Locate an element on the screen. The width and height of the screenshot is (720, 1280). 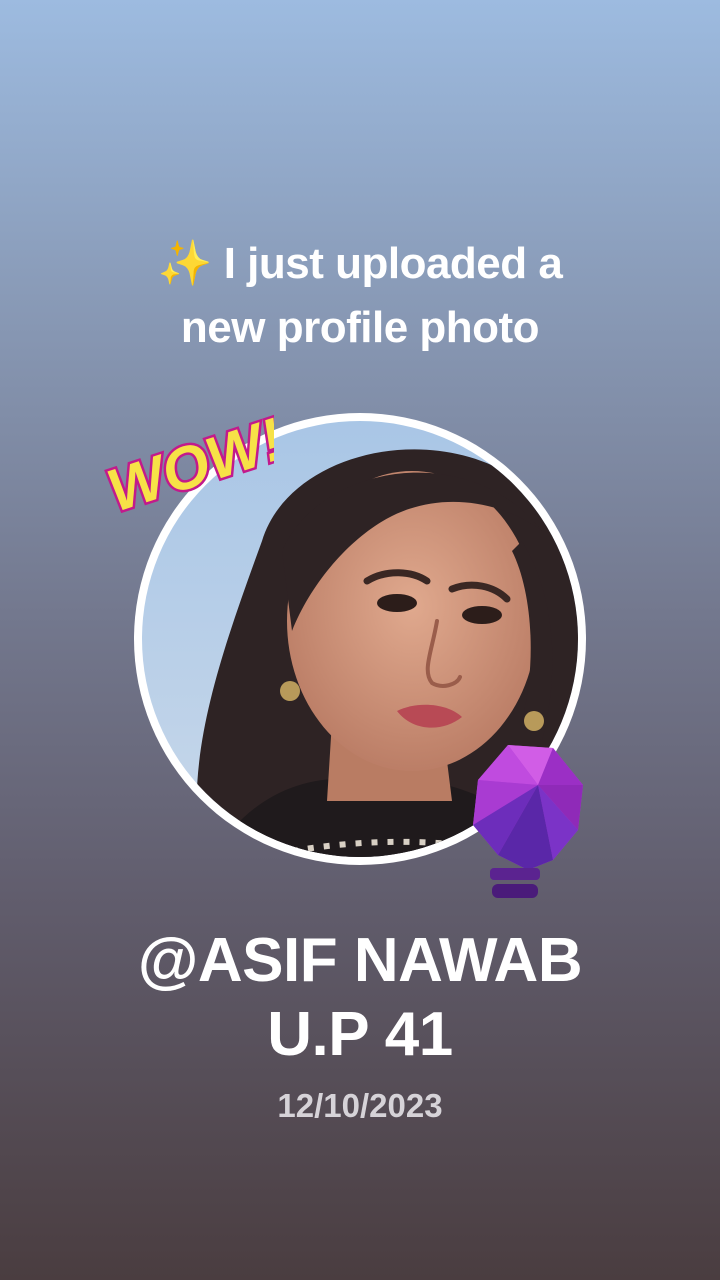
headline-line-1: ✨ I just uploaded a is located at coordinates (360, 264).